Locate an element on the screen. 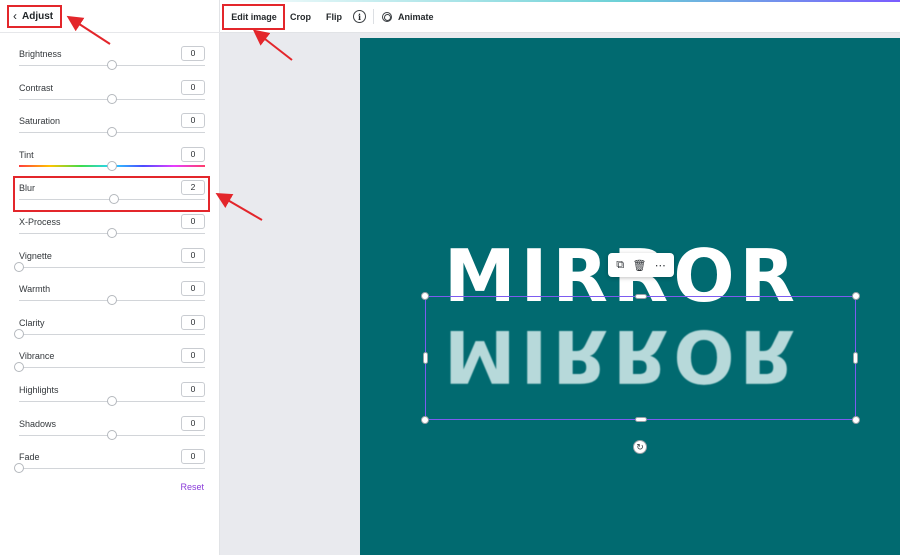  adjustment-contrast: Contrast 0 is located at coordinates (112, 97).